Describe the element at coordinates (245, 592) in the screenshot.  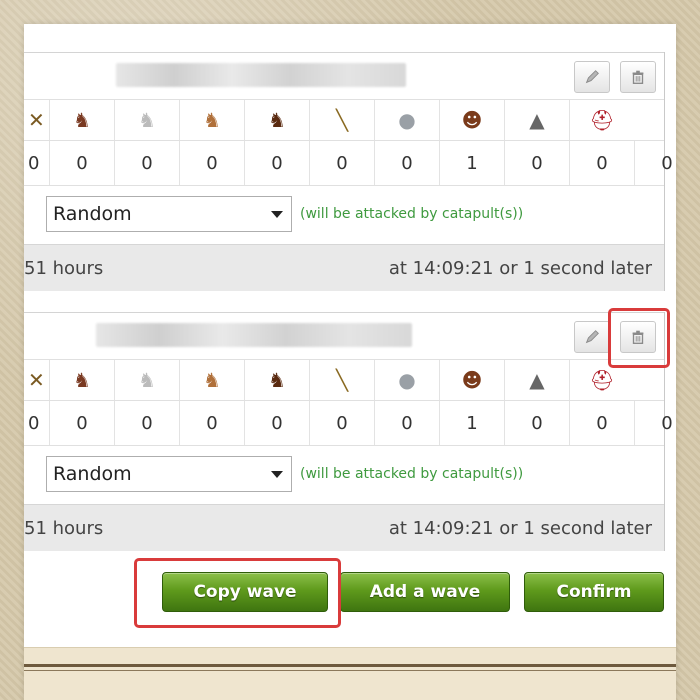
I see `copy-wave-button: Copy wave` at that location.